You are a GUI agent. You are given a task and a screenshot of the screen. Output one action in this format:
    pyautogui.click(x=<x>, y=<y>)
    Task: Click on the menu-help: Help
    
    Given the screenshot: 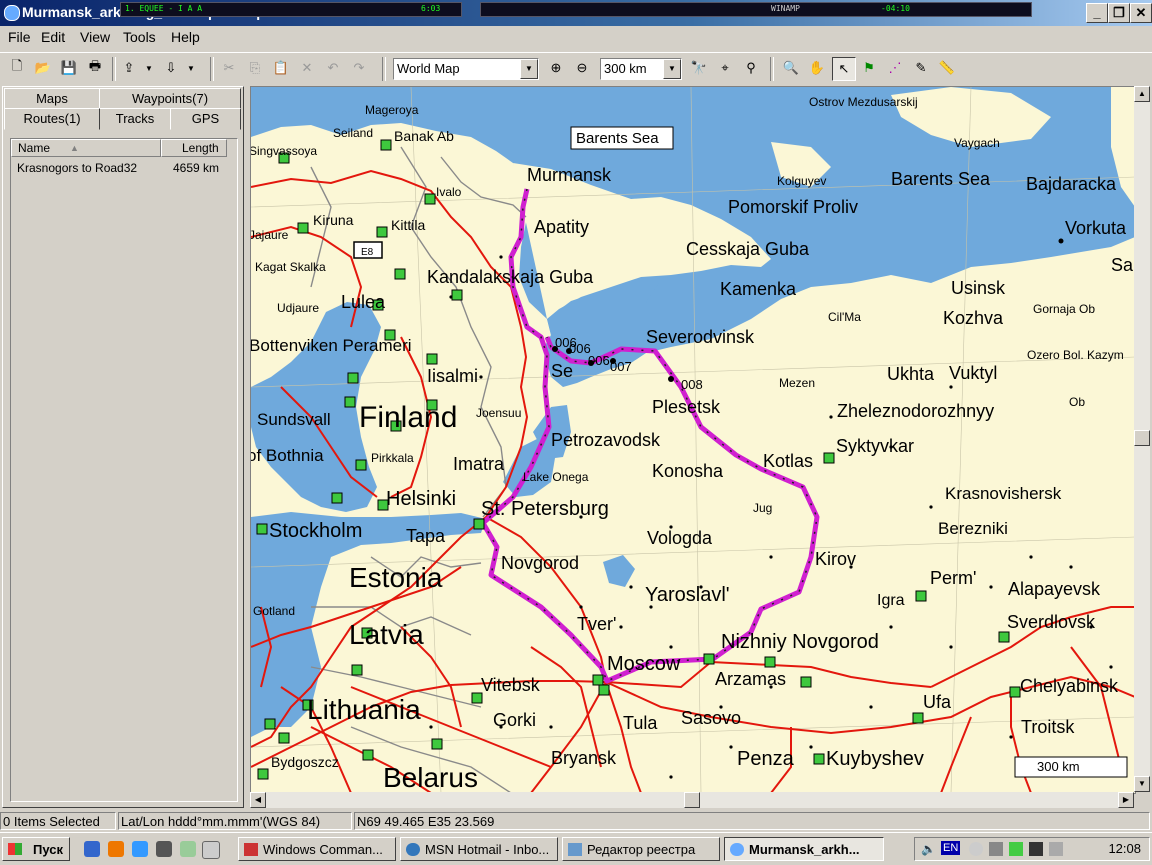 What is the action you would take?
    pyautogui.click(x=185, y=37)
    